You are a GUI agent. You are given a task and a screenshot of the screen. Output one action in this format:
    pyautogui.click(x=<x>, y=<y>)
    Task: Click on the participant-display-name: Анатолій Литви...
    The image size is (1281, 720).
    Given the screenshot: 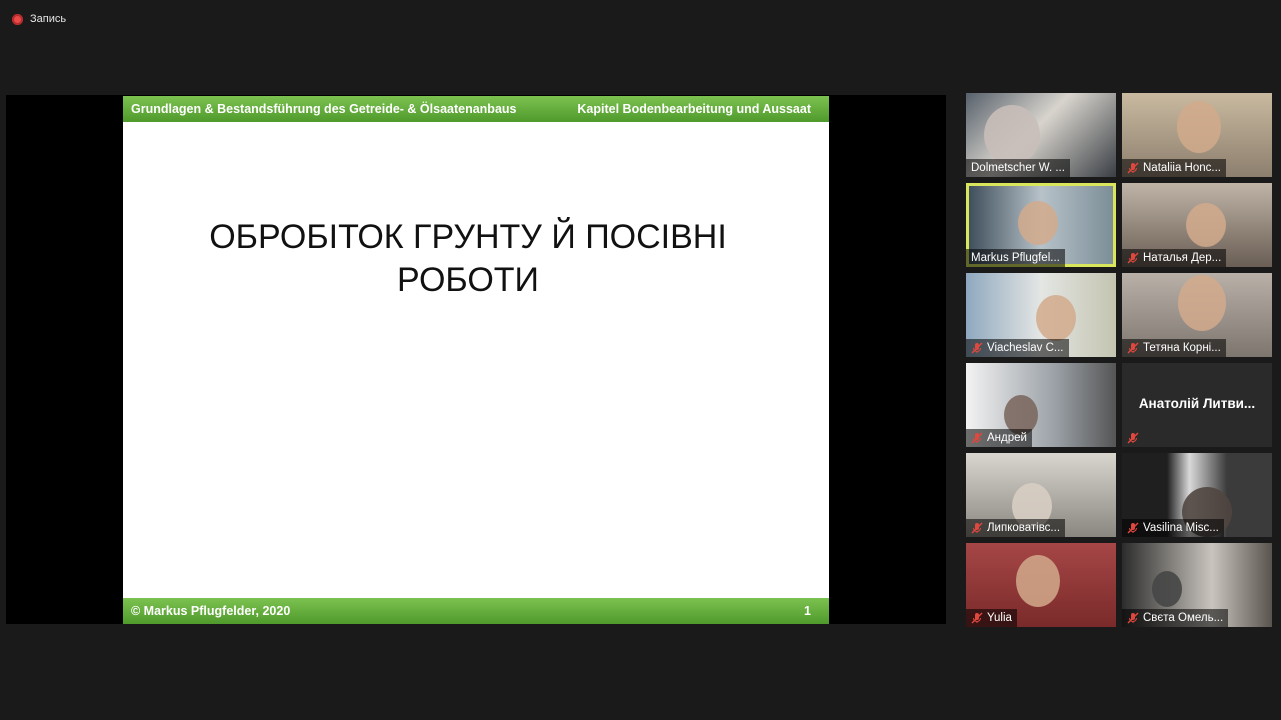 What is the action you would take?
    pyautogui.click(x=1197, y=403)
    